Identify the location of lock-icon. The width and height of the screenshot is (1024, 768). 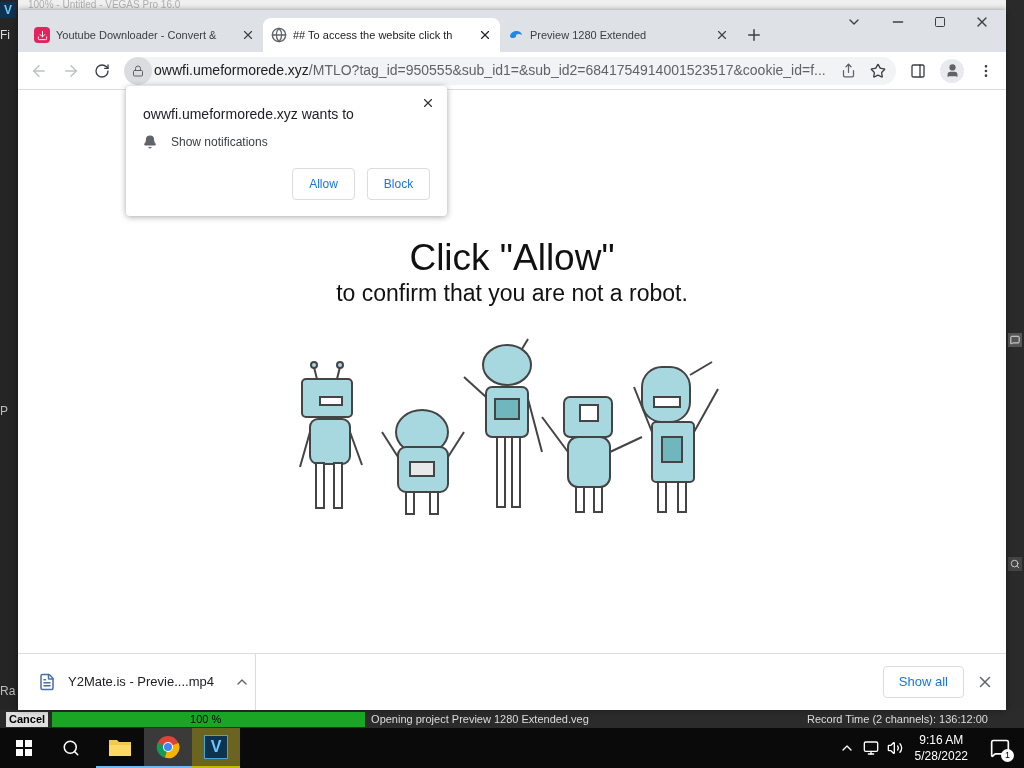
(138, 70).